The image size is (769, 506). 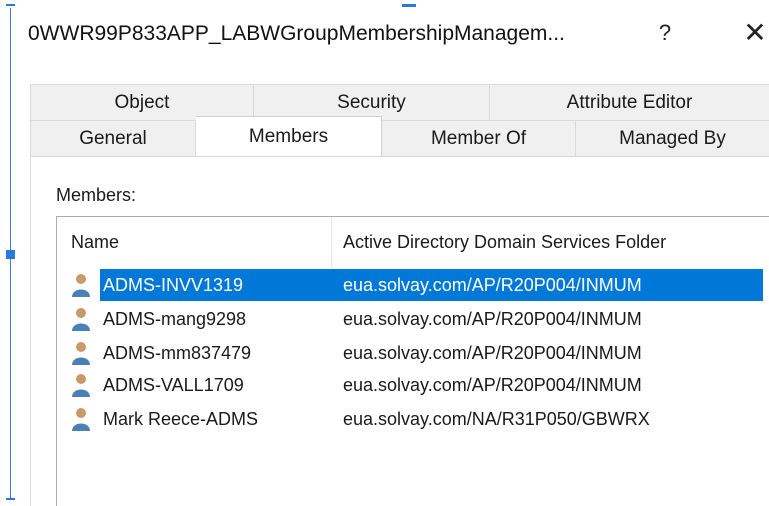 What do you see at coordinates (754, 32) in the screenshot?
I see `close-icon: ✕` at bounding box center [754, 32].